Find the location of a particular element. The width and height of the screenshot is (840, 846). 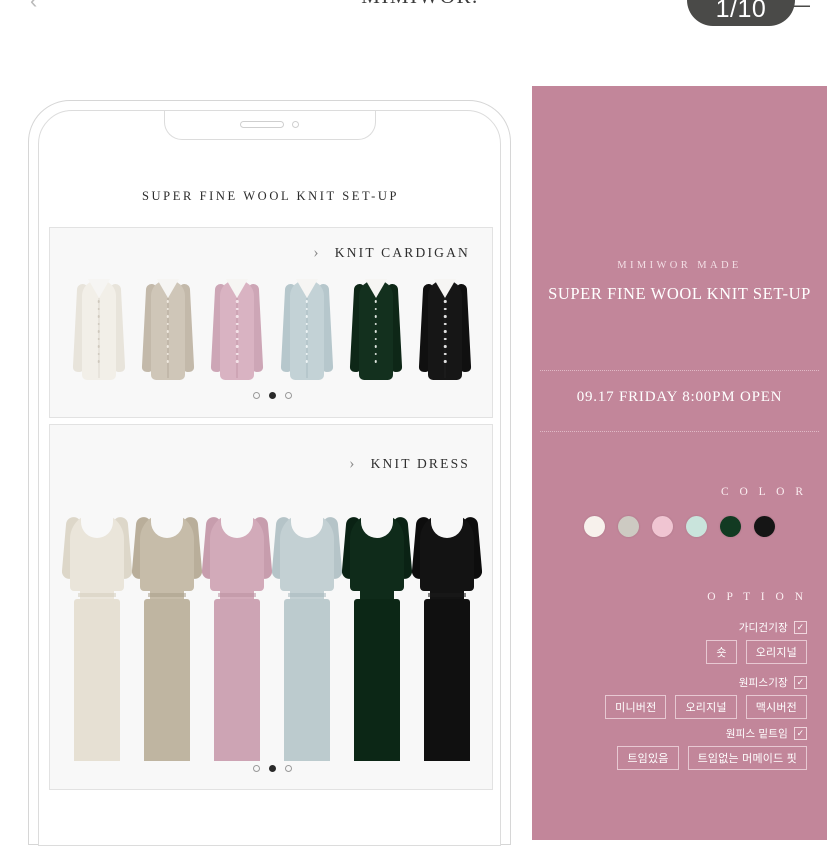

cardigan-thumb-pink is located at coordinates (237, 328).